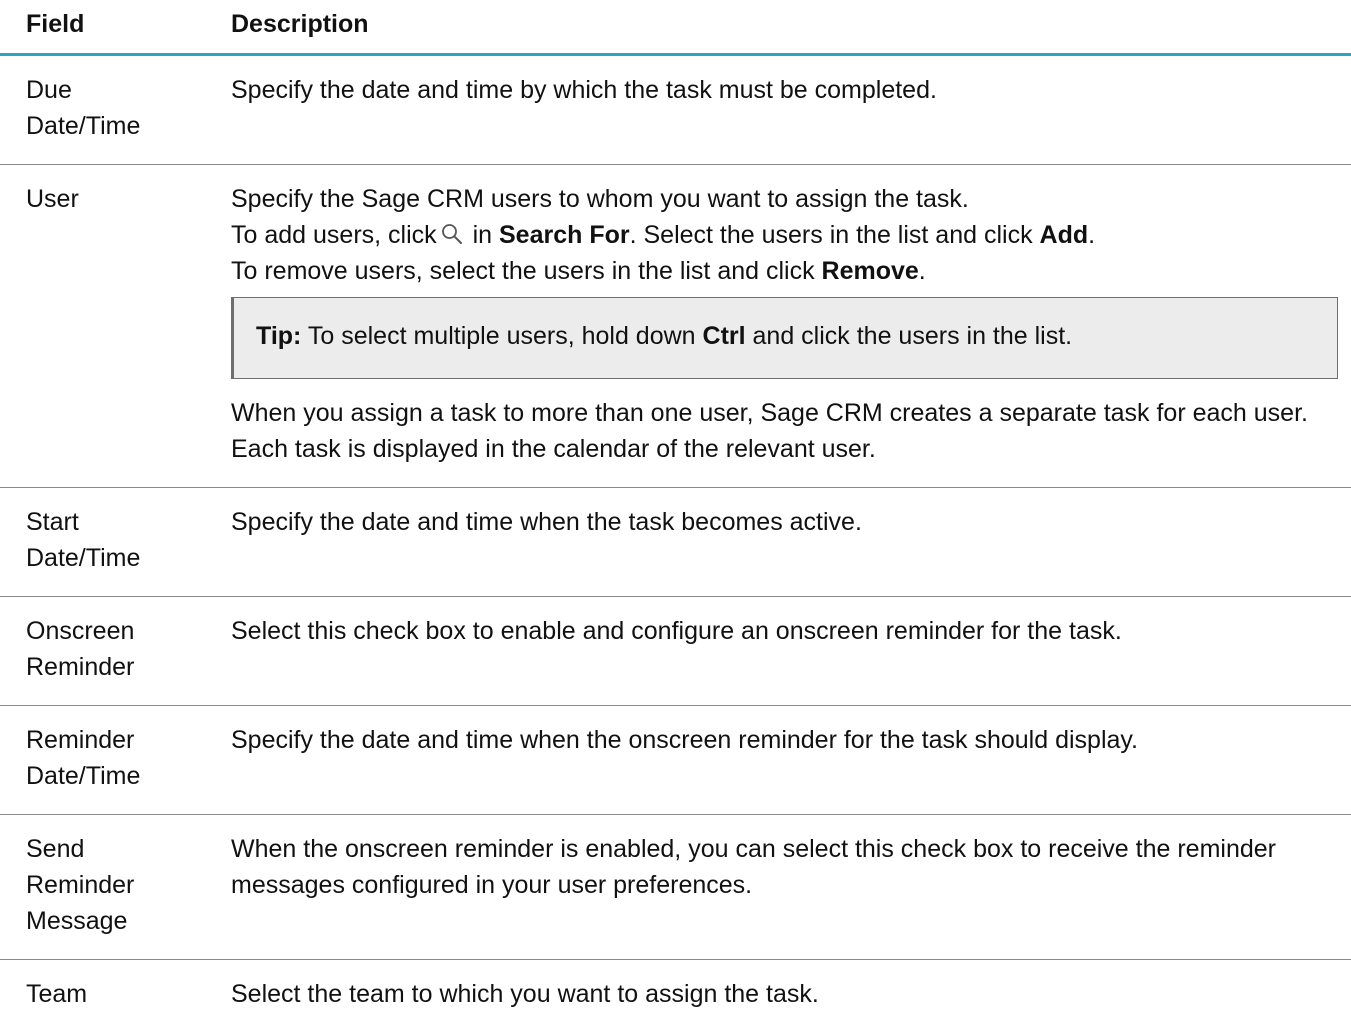  Describe the element at coordinates (102, 986) in the screenshot. I see `field-name: Team` at that location.